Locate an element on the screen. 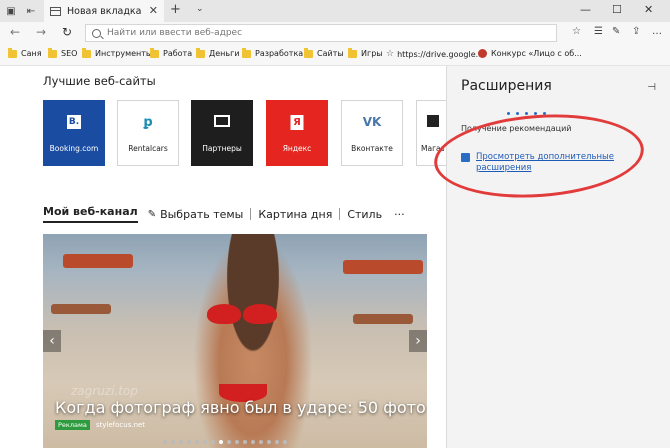 The height and width of the screenshot is (448, 670). favorite-folder: Игры is located at coordinates (365, 52).